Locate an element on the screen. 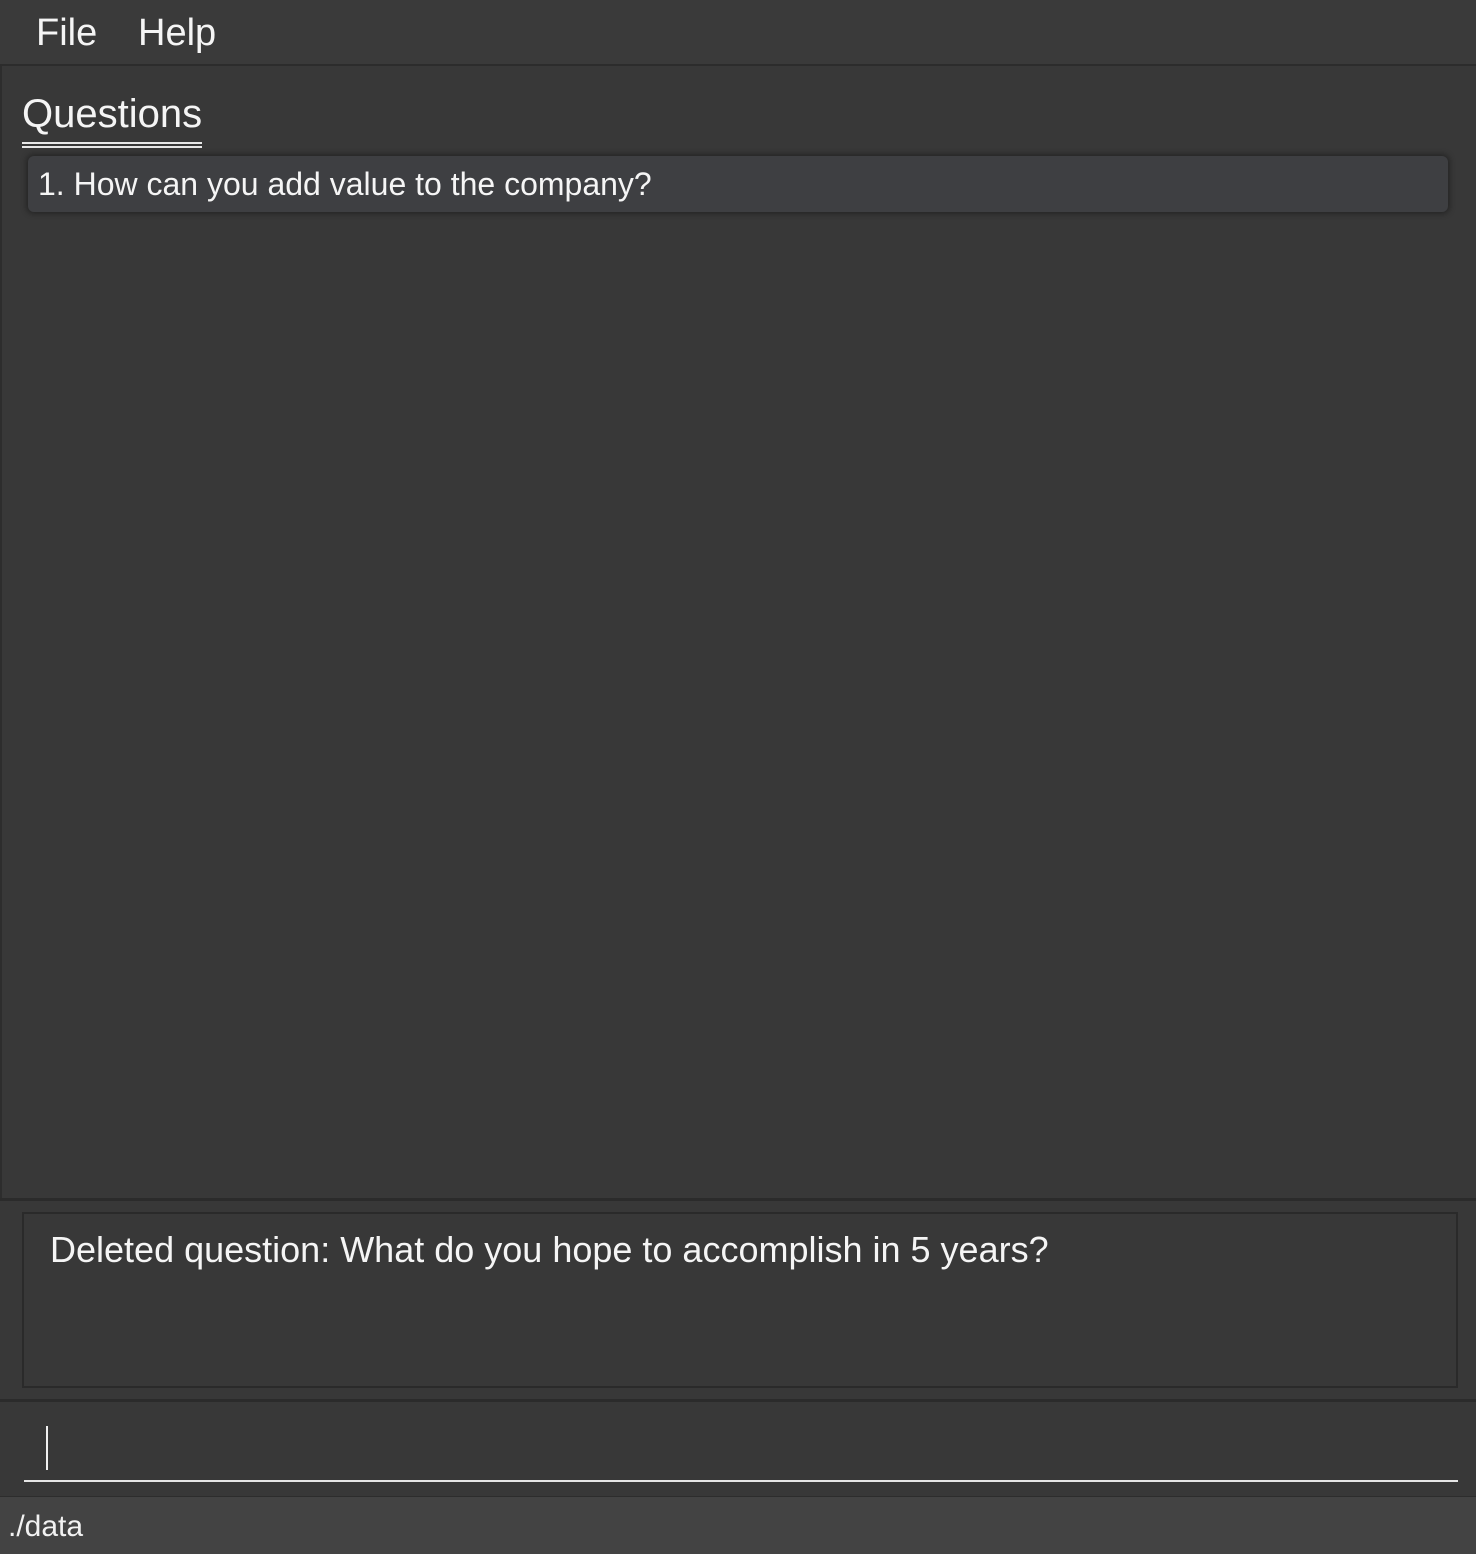 Image resolution: width=1476 pixels, height=1554 pixels. list-item: 1. How can you add value to the company? is located at coordinates (738, 184).